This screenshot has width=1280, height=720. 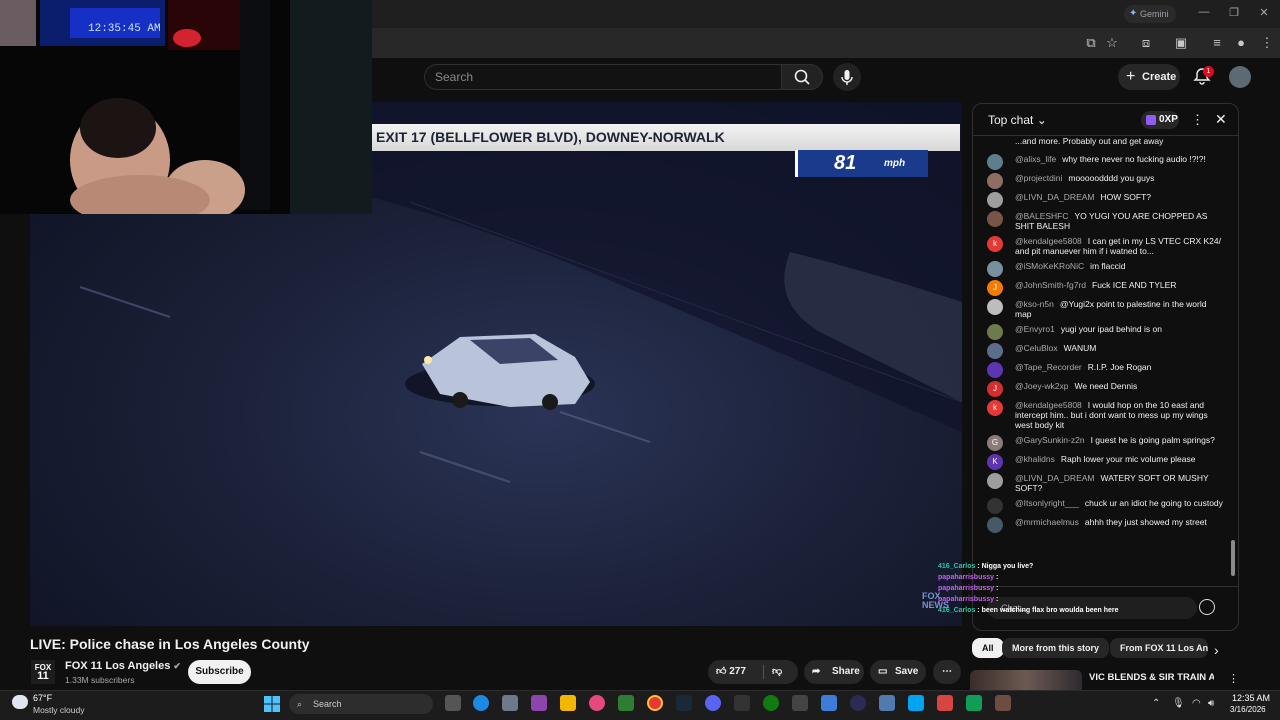 I want to click on tray-overflow-icon: ⌃, so click(x=1156, y=703).